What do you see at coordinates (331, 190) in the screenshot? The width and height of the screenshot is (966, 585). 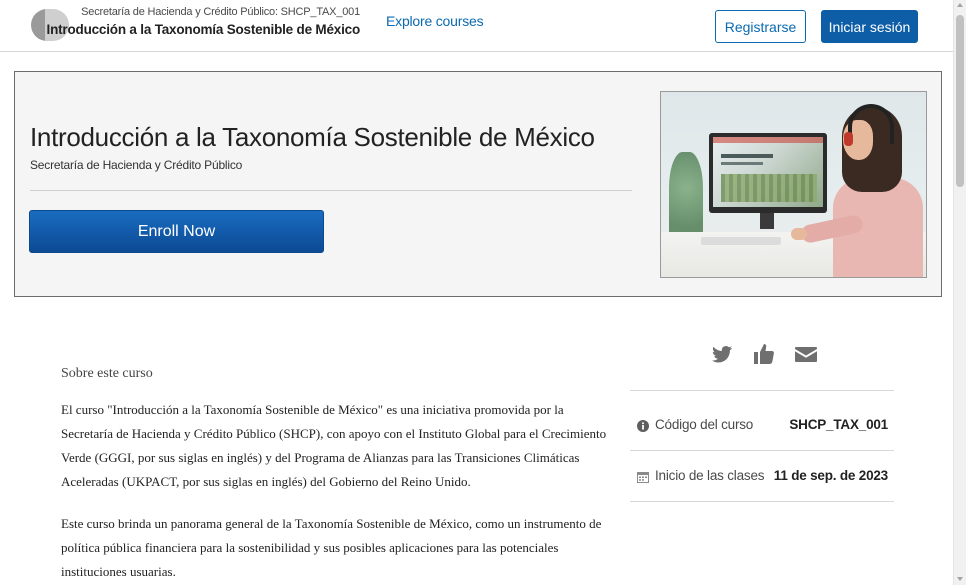 I see `hero-divider` at bounding box center [331, 190].